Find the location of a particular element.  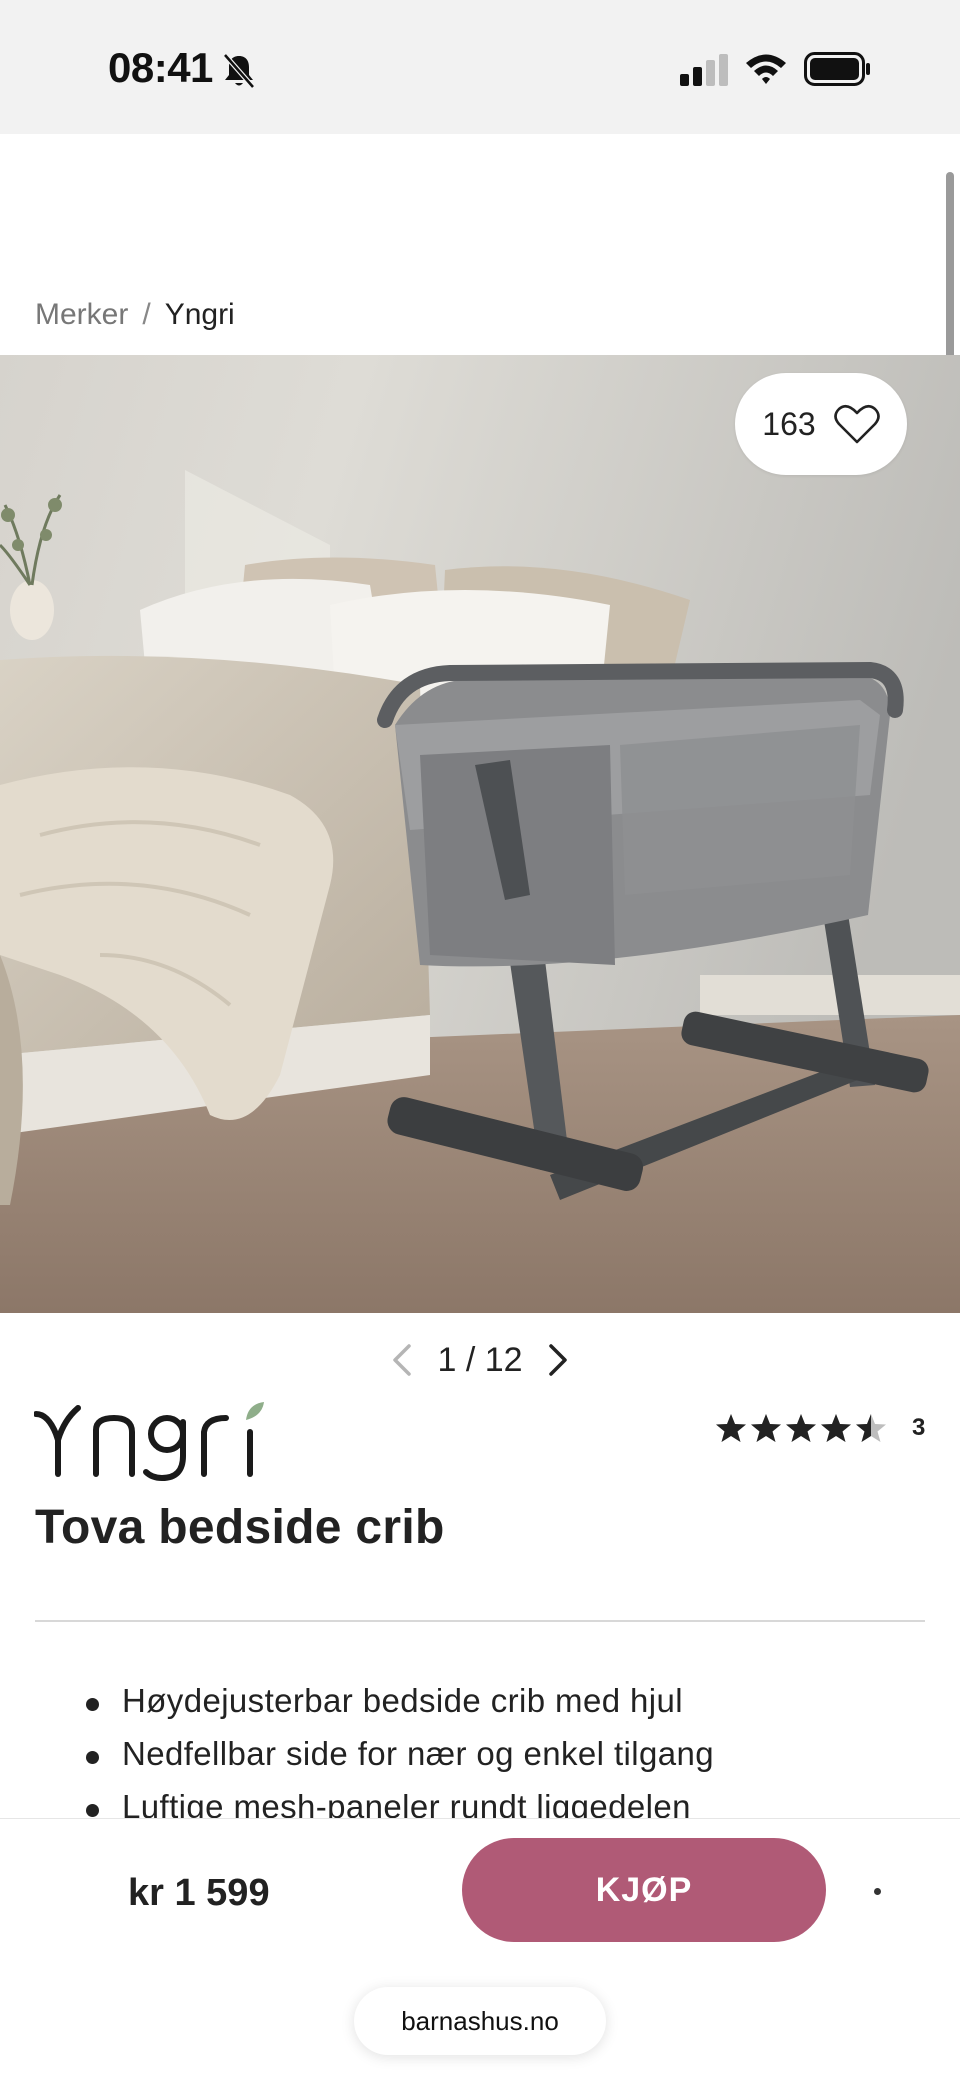

wifi-icon is located at coordinates (766, 69).